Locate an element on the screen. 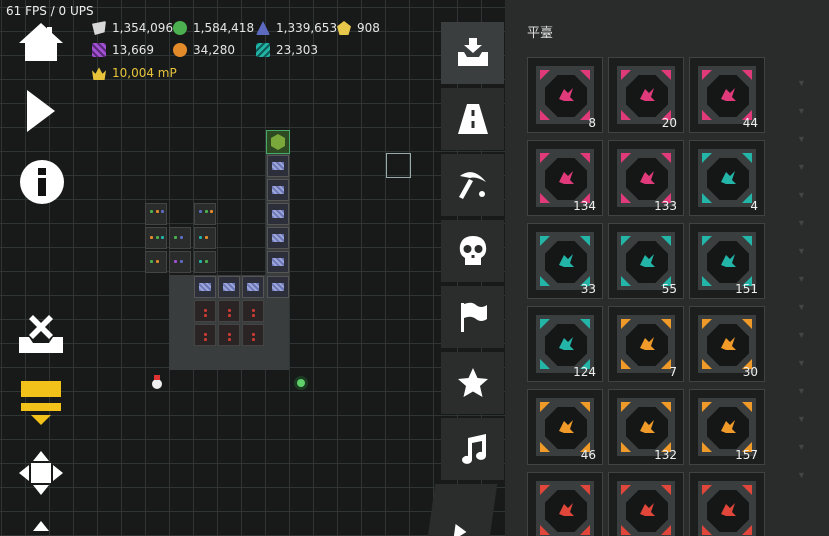 The height and width of the screenshot is (536, 829). tab-enemies is located at coordinates (472, 251).